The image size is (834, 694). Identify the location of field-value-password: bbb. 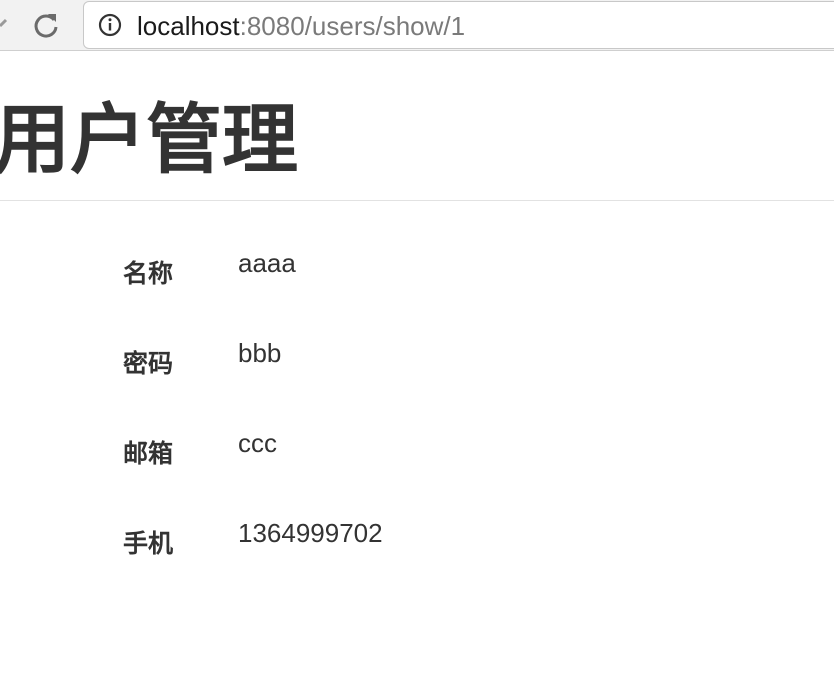
(260, 353).